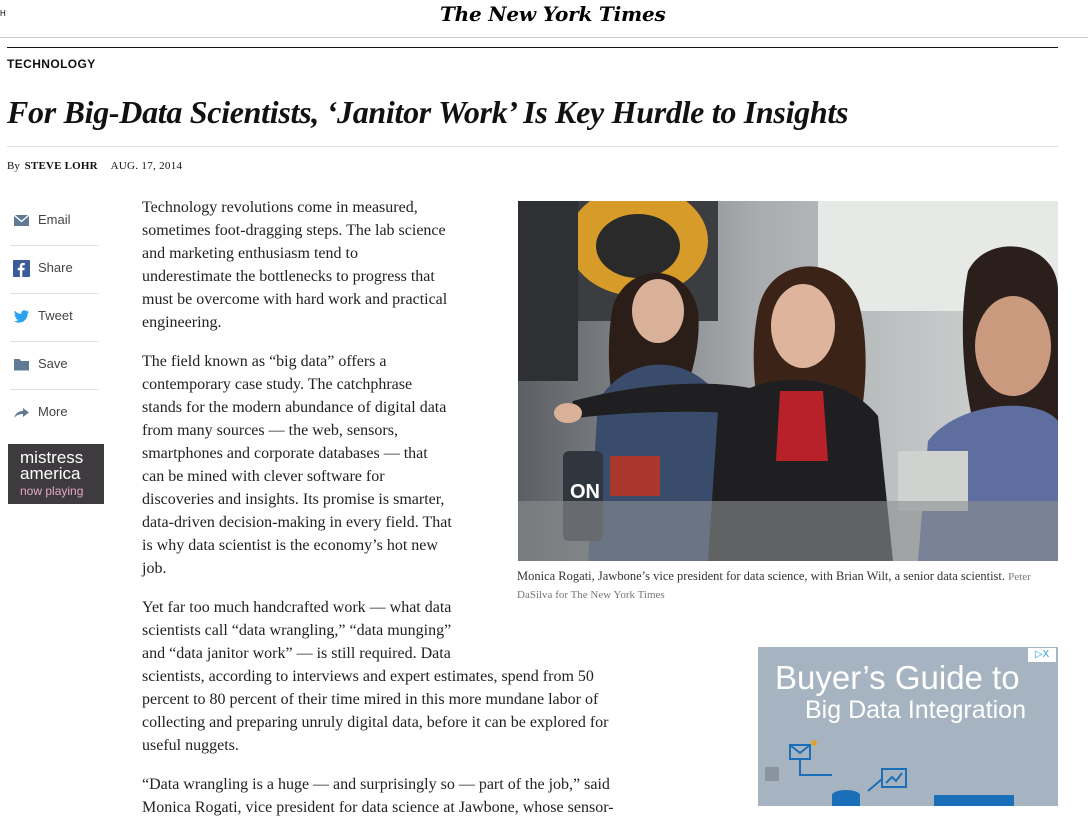 The width and height of the screenshot is (1088, 819). What do you see at coordinates (190, 745) in the screenshot?
I see `text-line: useful nuggets.` at bounding box center [190, 745].